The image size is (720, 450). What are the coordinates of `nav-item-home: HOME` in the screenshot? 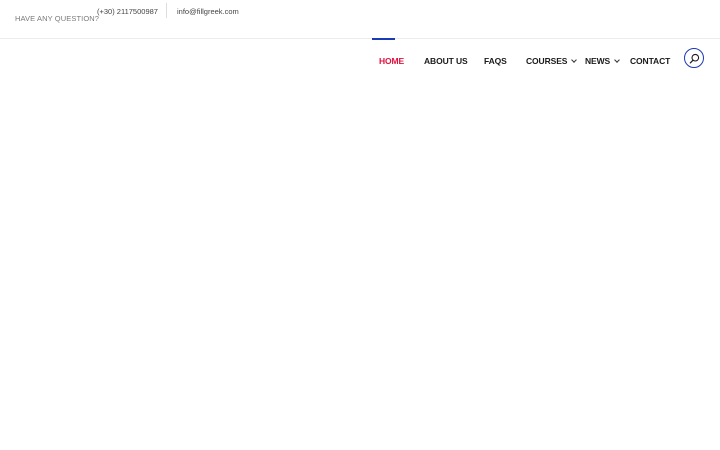 It's located at (391, 61).